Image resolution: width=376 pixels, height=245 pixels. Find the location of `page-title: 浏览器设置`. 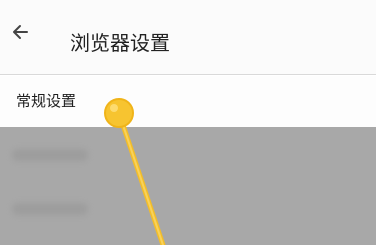

page-title: 浏览器设置 is located at coordinates (120, 43).